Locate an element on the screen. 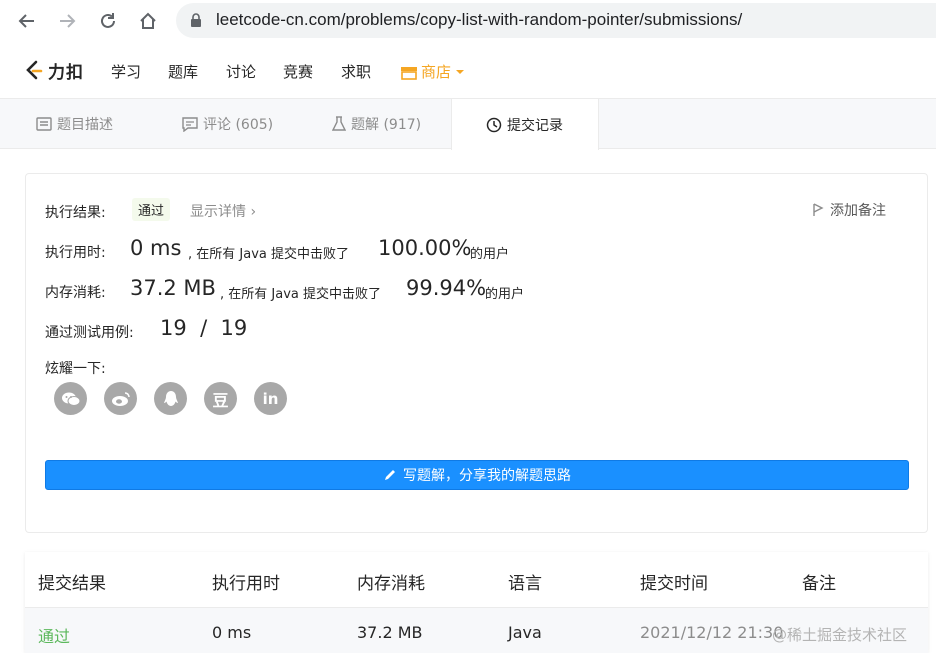  linkedin-share-button: in is located at coordinates (270, 398).